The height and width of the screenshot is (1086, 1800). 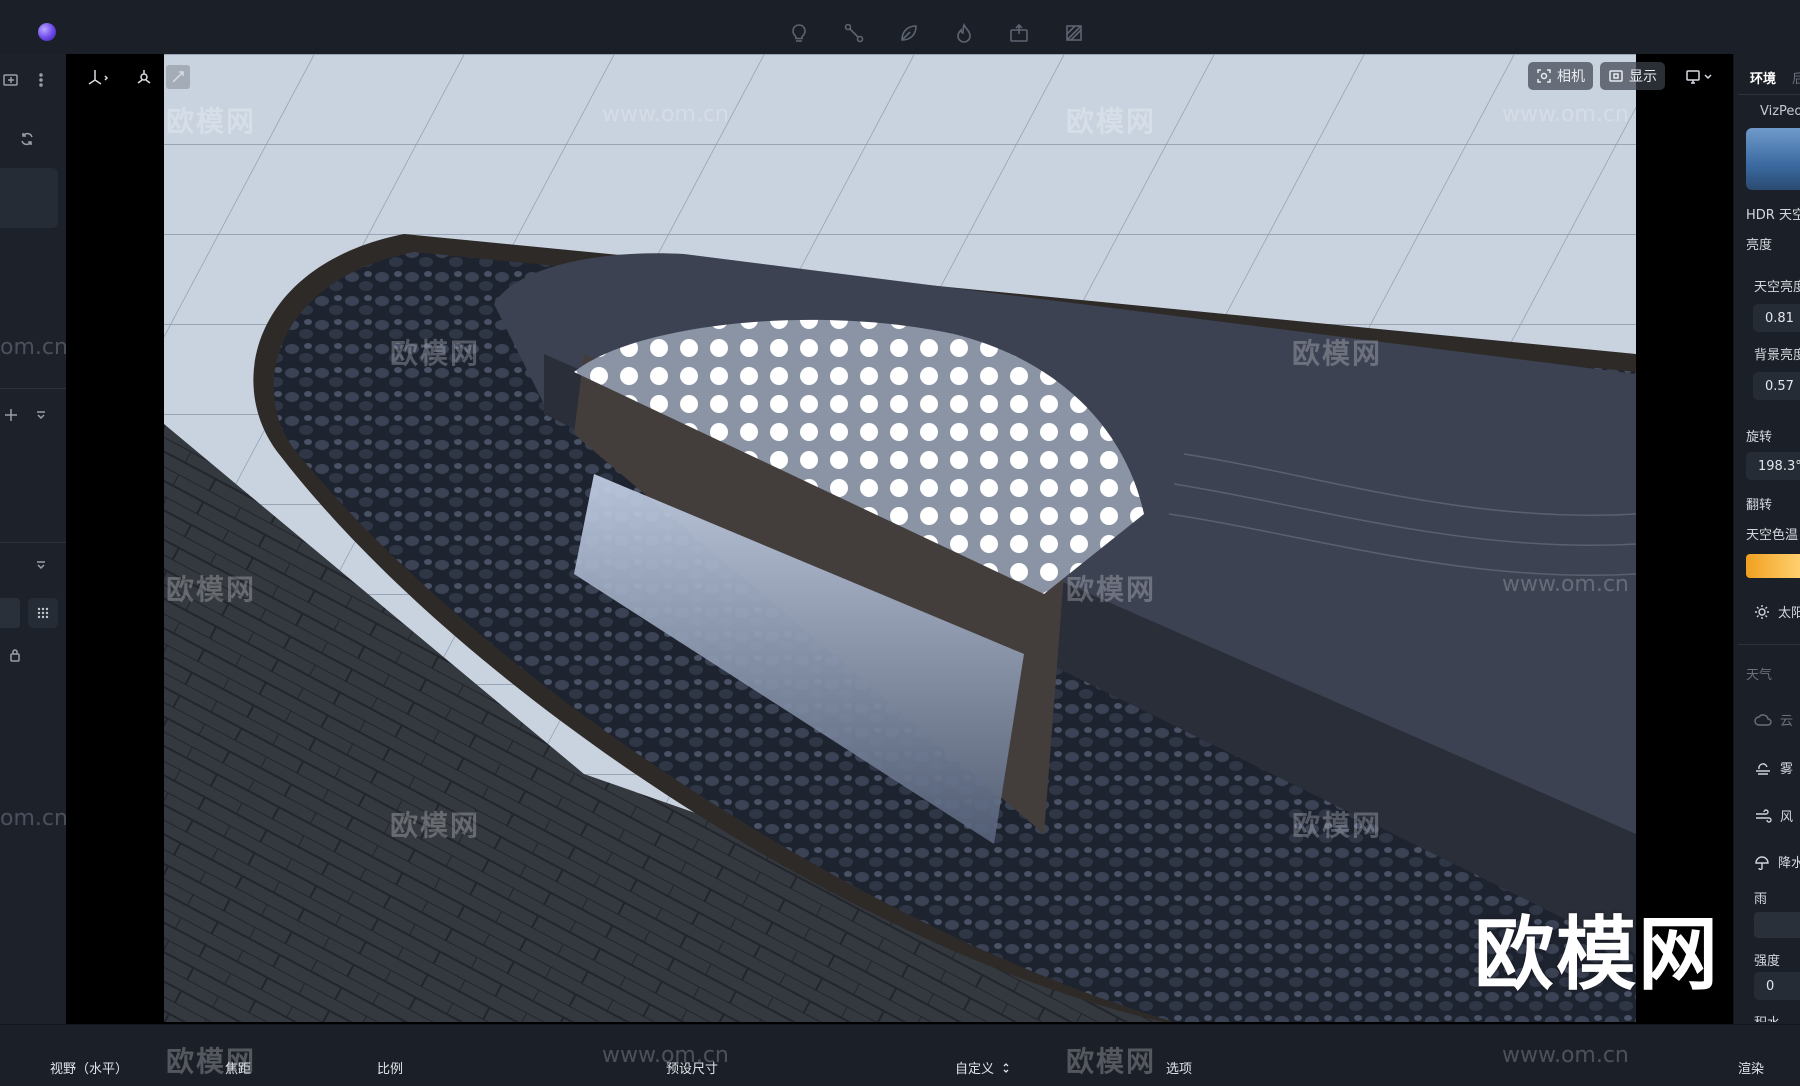 I want to click on bg-brightness-input: 0.57, so click(x=1776, y=386).